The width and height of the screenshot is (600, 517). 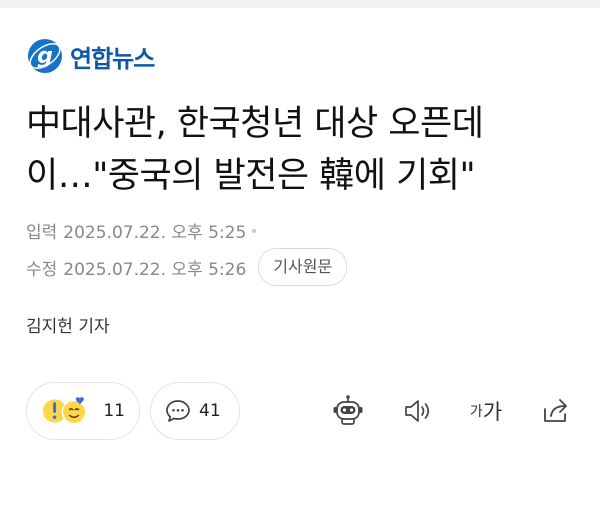 I want to click on font-size-button: 가가, so click(x=486, y=411).